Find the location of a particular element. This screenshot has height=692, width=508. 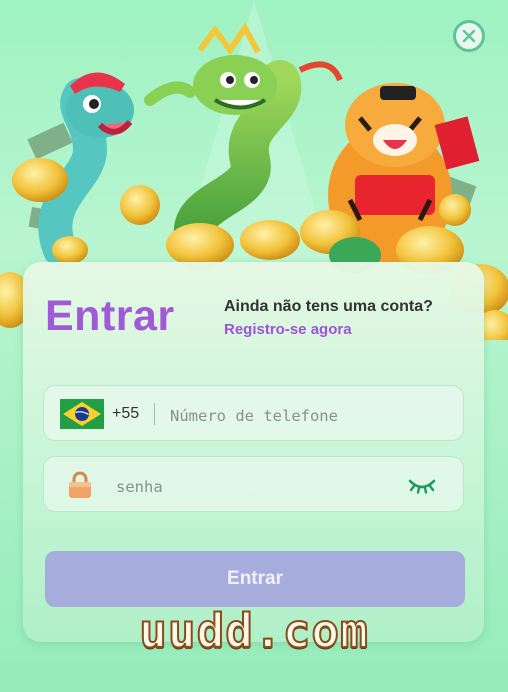

eye-closed-icon is located at coordinates (422, 485).